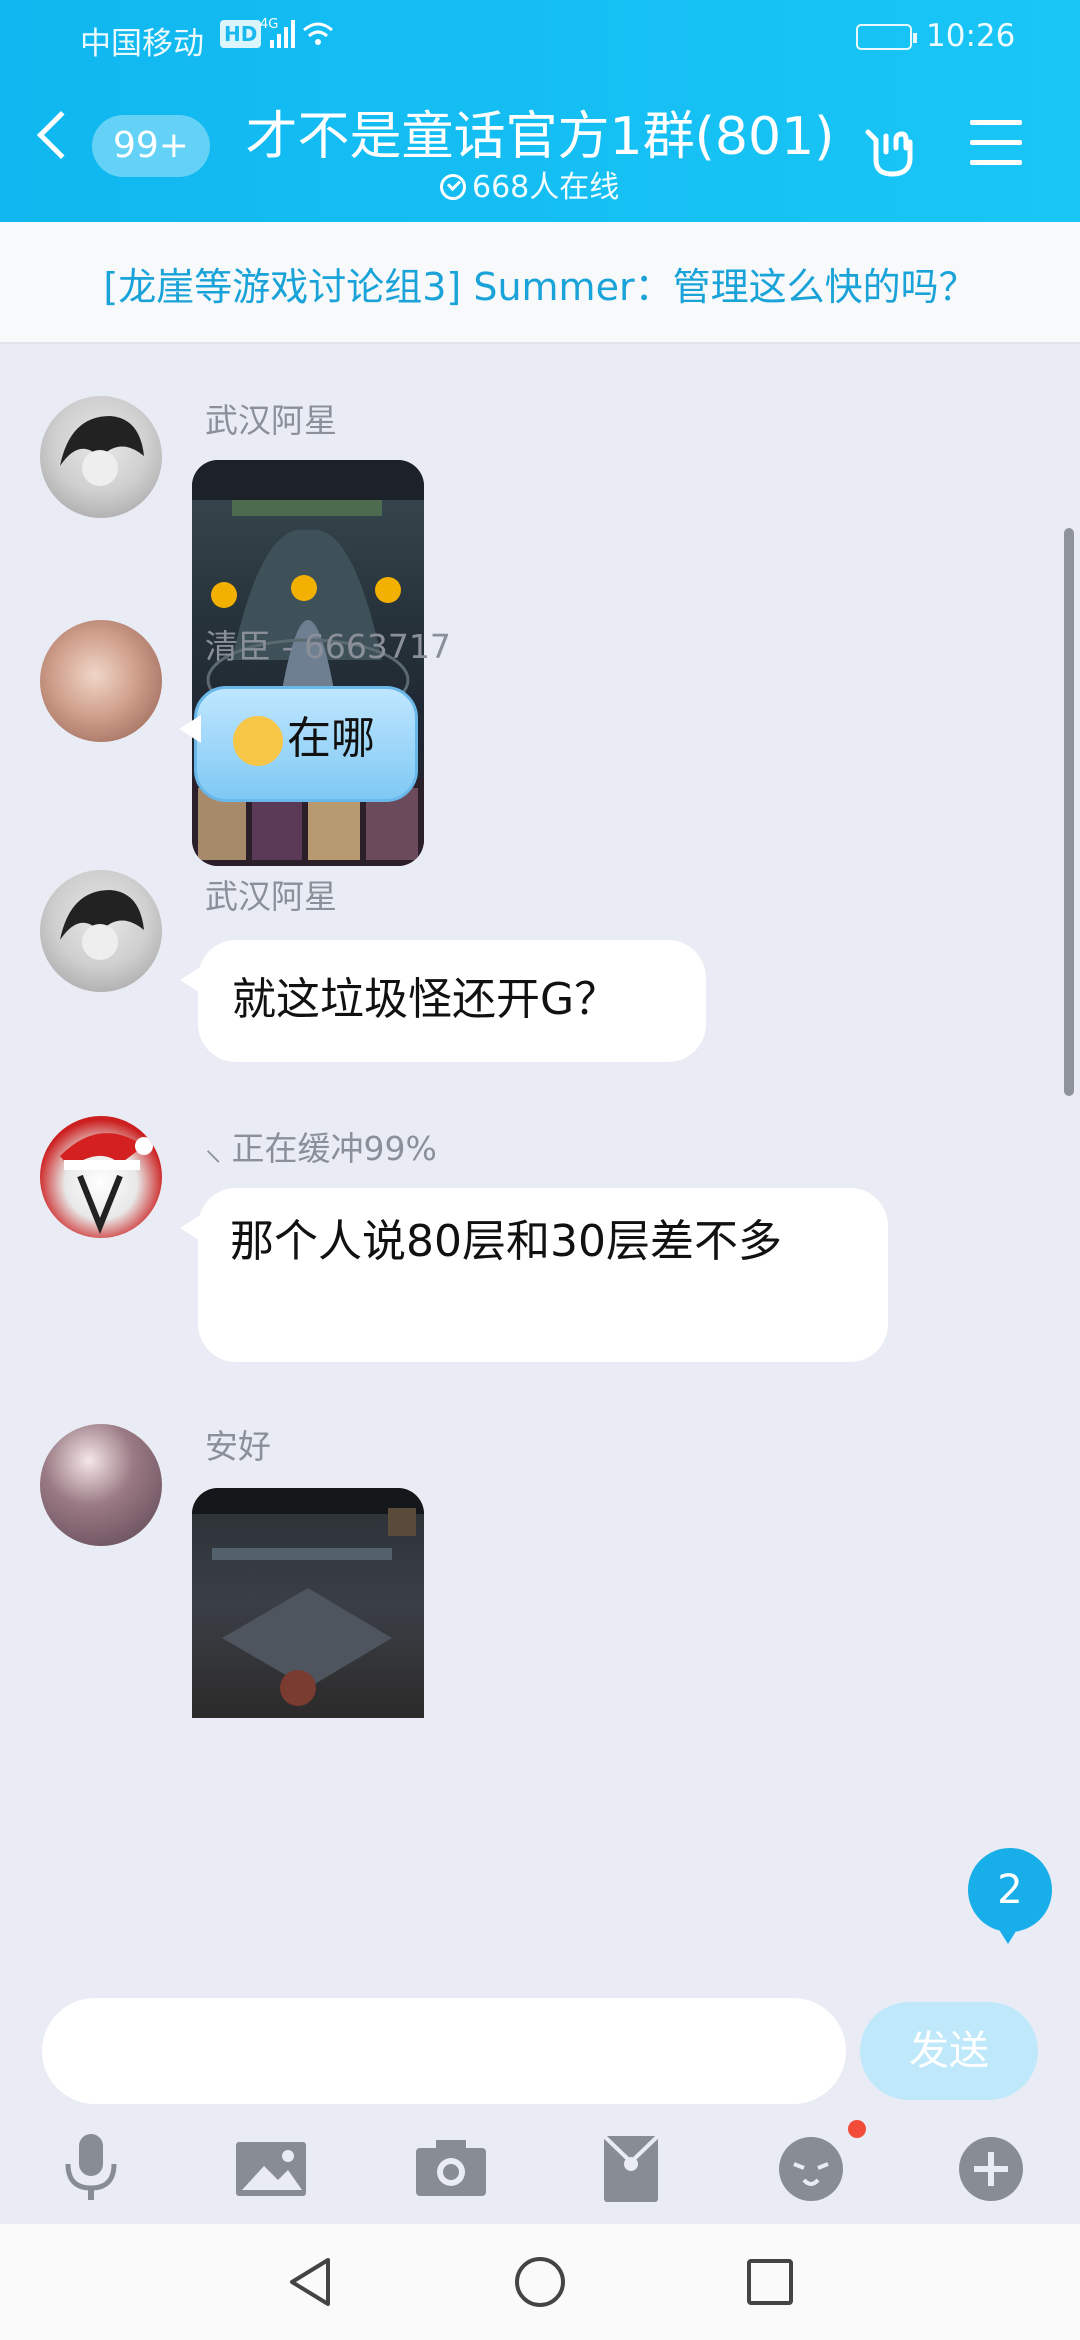 The width and height of the screenshot is (1080, 2340). Describe the element at coordinates (770, 2282) in the screenshot. I see `recents-nav-icon` at that location.